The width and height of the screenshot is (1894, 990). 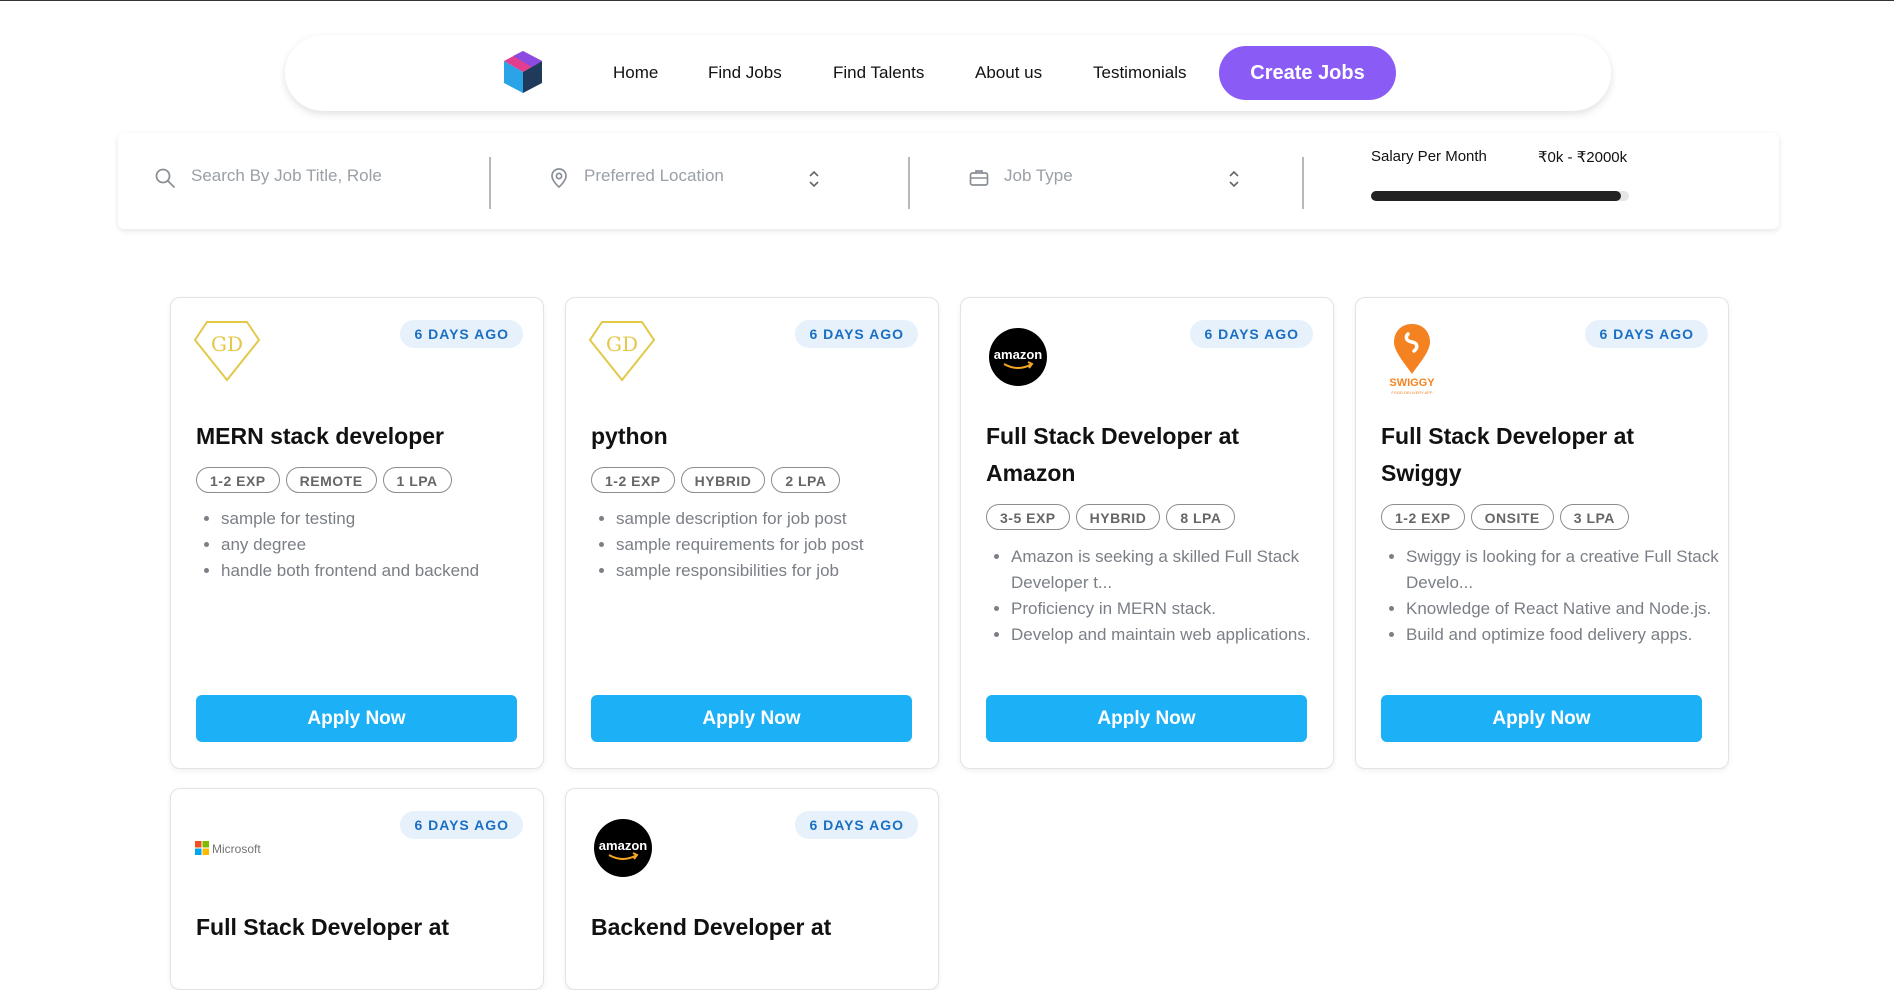 What do you see at coordinates (777, 545) in the screenshot?
I see `list-item: sample requirements for job post` at bounding box center [777, 545].